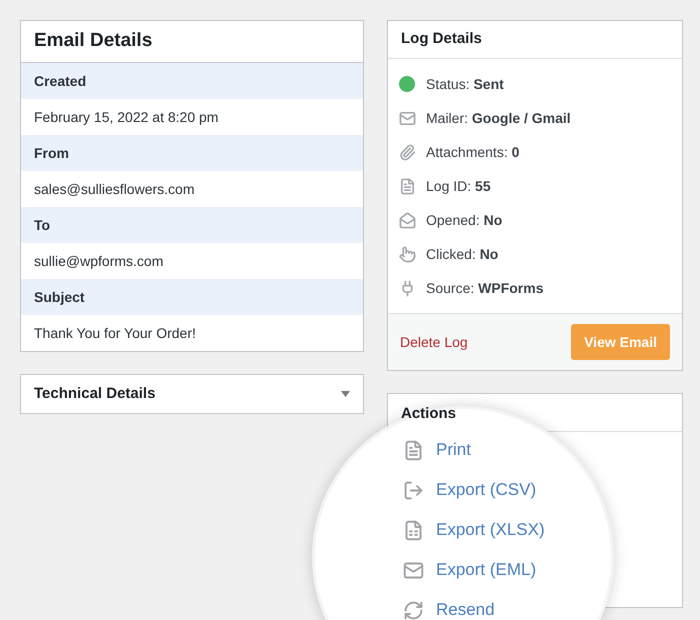  Describe the element at coordinates (114, 189) in the screenshot. I see `field-value: sales@sulliesflowers.com` at that location.